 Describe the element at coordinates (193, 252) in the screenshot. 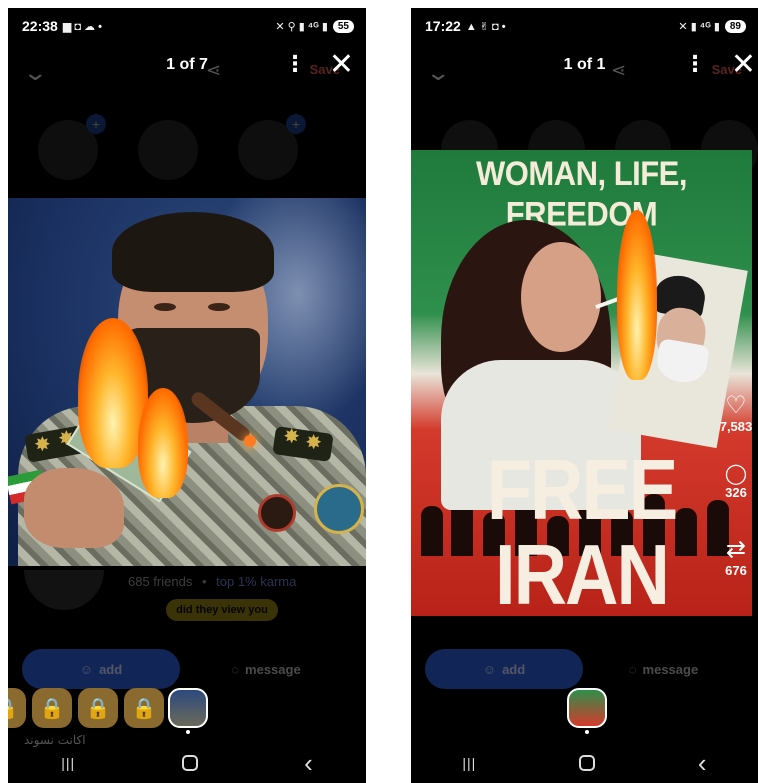

I see `hair` at that location.